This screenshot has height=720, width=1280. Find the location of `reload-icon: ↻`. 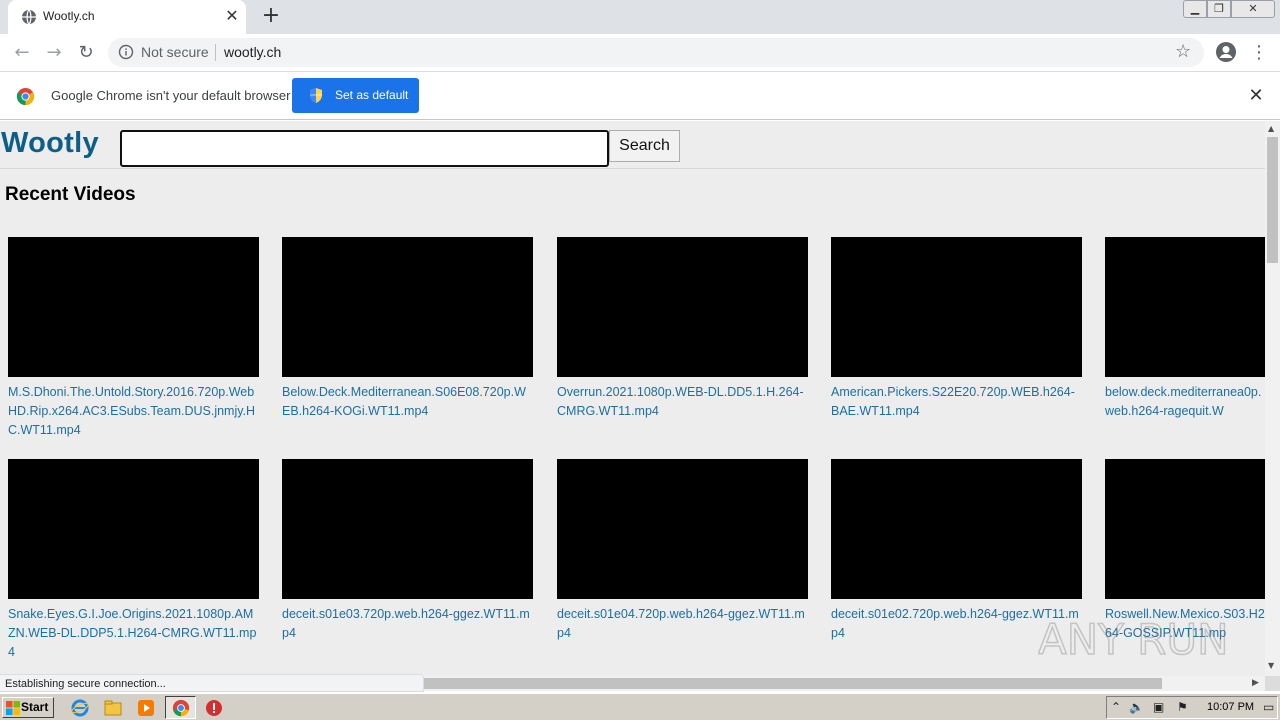

reload-icon: ↻ is located at coordinates (86, 53).